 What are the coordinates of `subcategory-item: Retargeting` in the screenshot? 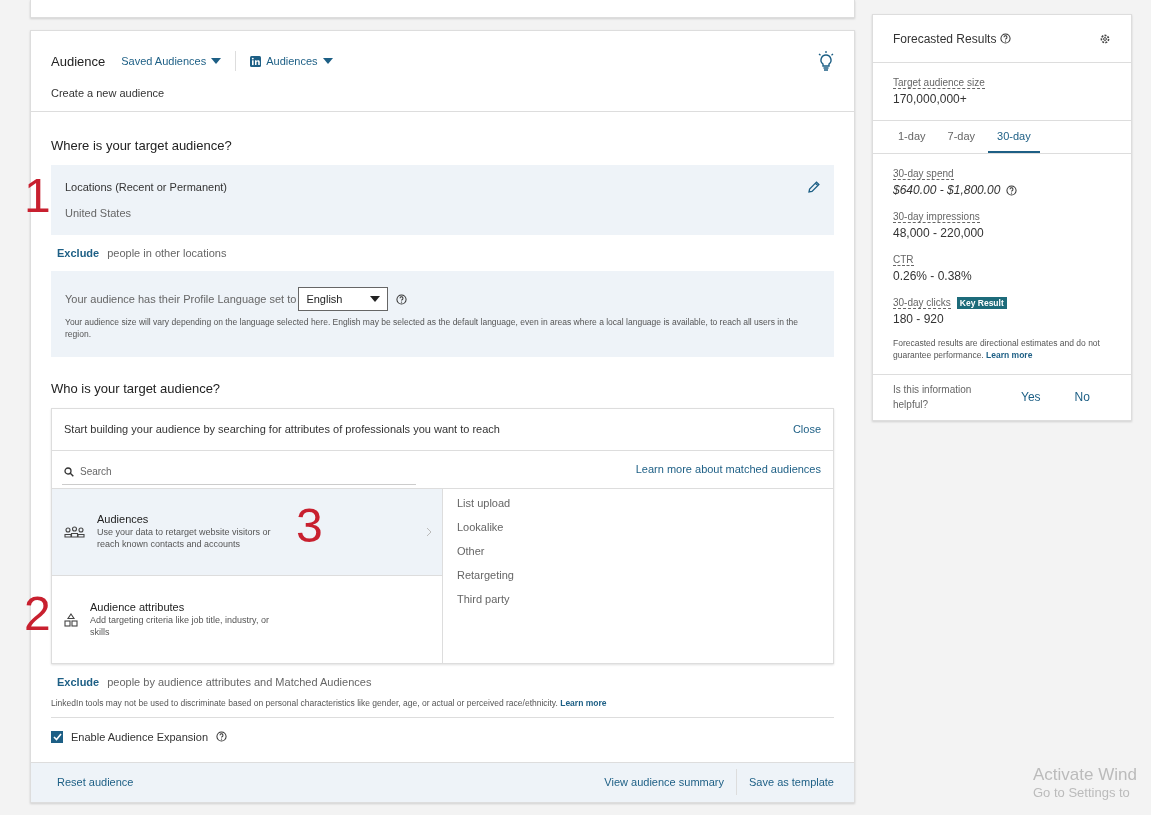 It's located at (485, 574).